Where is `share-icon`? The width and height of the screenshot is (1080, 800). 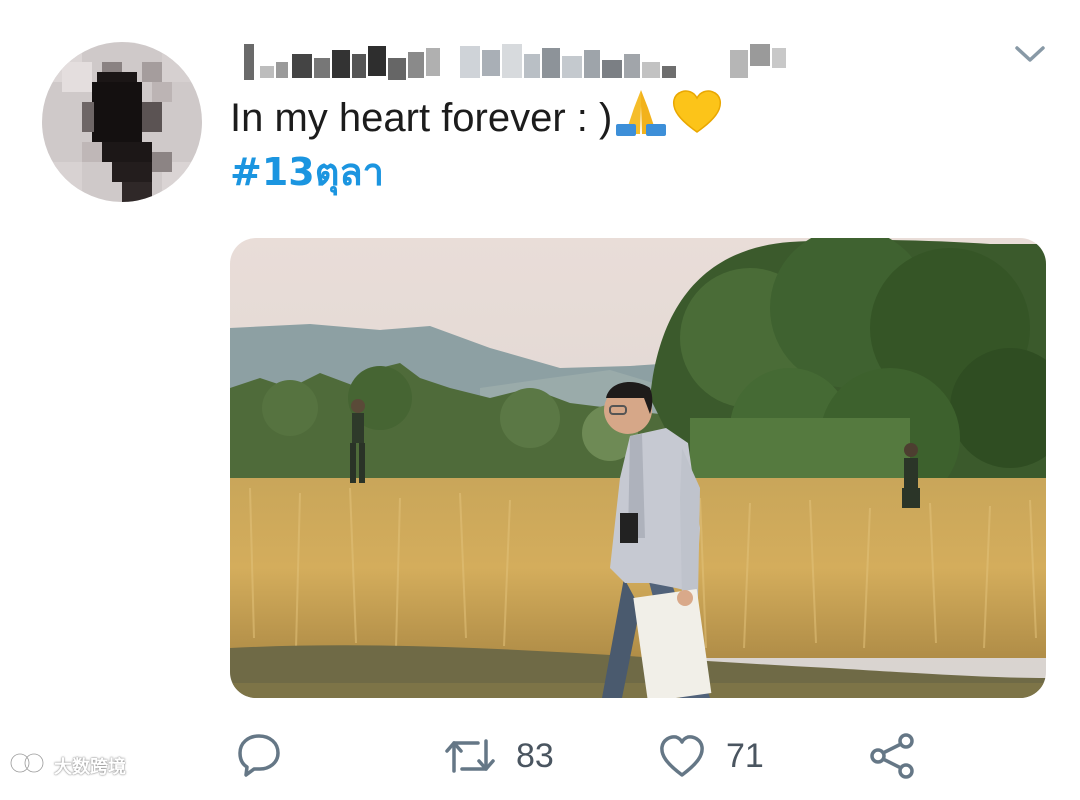
share-icon is located at coordinates (892, 756).